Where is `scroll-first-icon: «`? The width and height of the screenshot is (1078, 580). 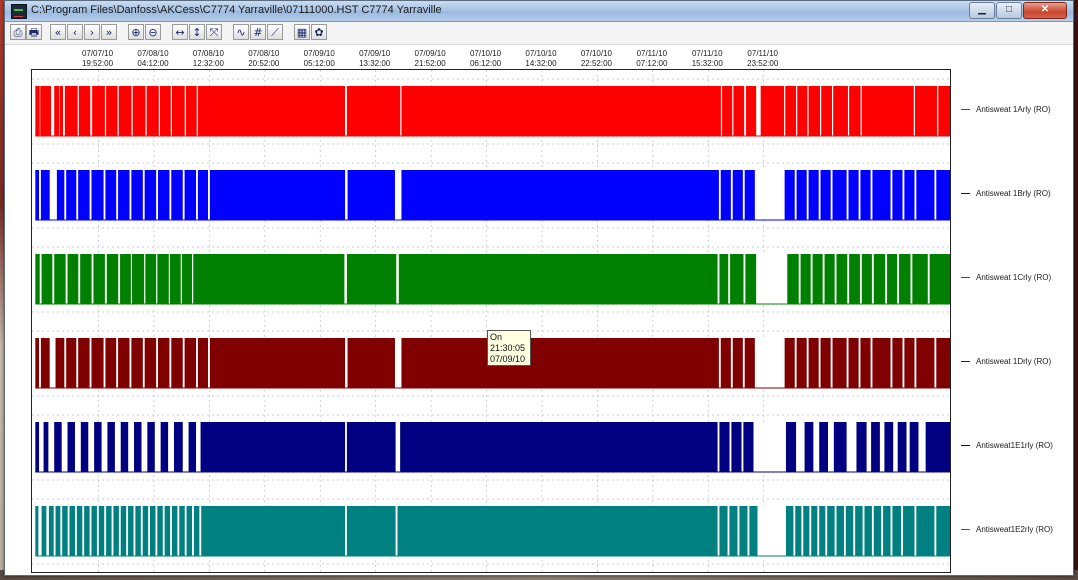
scroll-first-icon: « is located at coordinates (58, 32).